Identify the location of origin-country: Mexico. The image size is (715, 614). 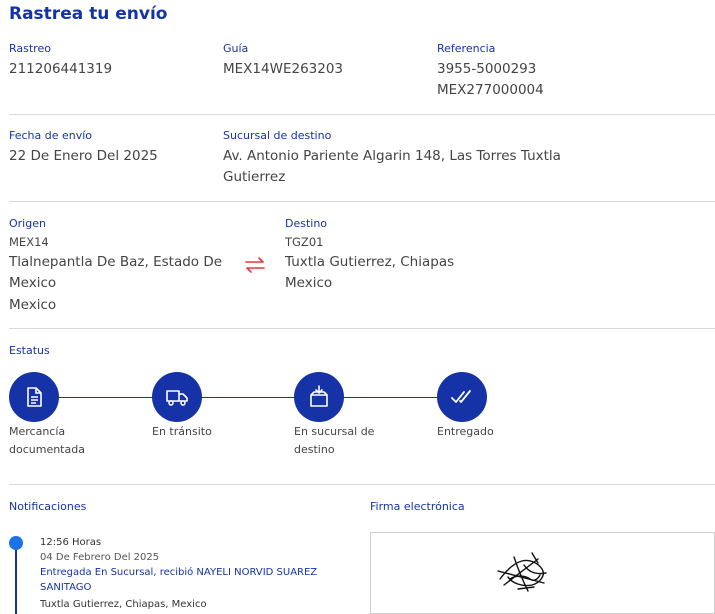
(33, 305).